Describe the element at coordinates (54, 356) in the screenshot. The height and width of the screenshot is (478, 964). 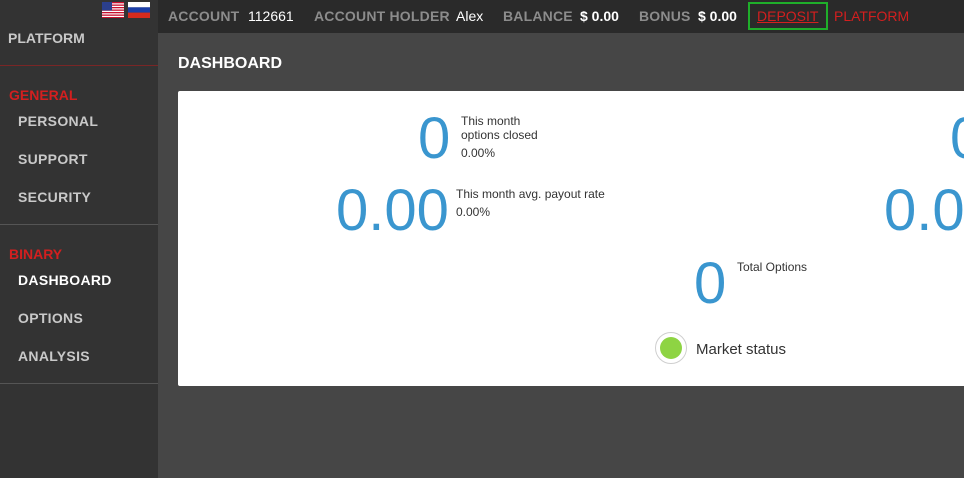
I see `sidebar-item-analysis: ANALYSIS` at that location.